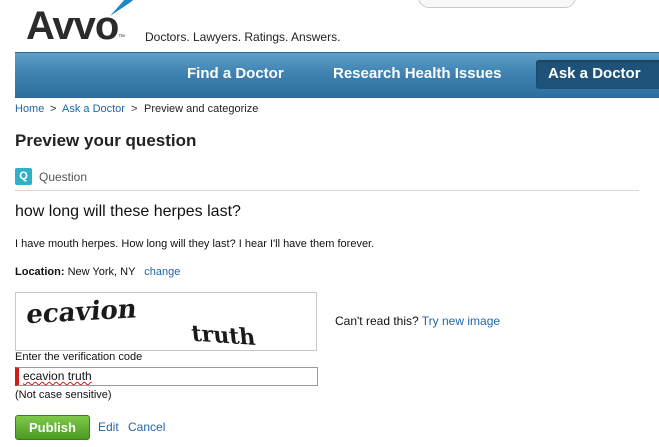 The image size is (659, 447). Describe the element at coordinates (106, 140) in the screenshot. I see `page-title: Preview your question` at that location.